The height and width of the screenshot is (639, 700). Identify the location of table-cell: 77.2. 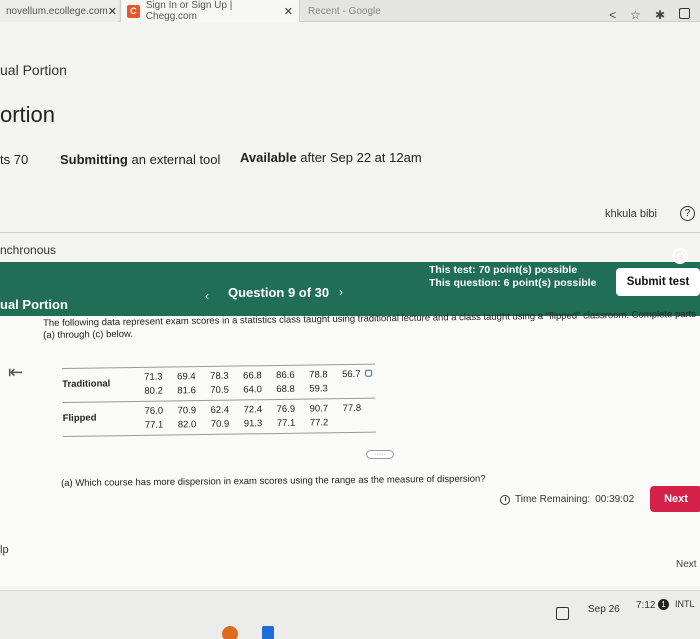
(319, 423).